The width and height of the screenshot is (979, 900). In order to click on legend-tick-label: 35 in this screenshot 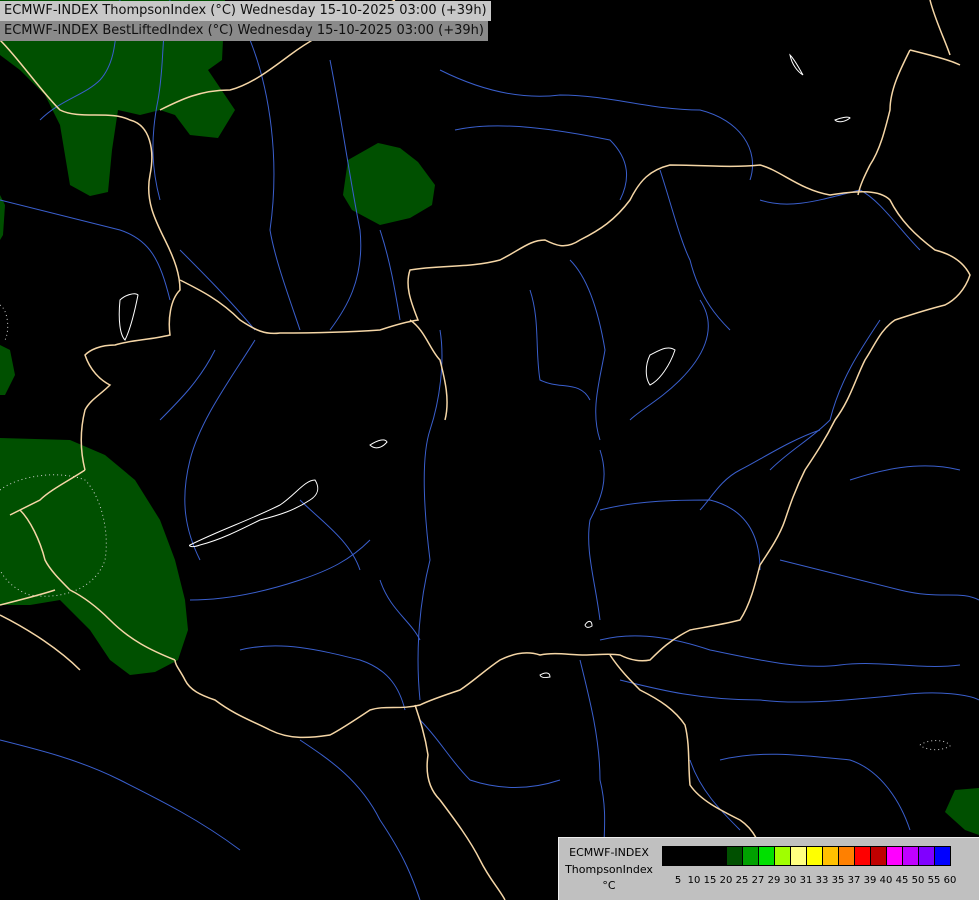, I will do `click(838, 880)`.